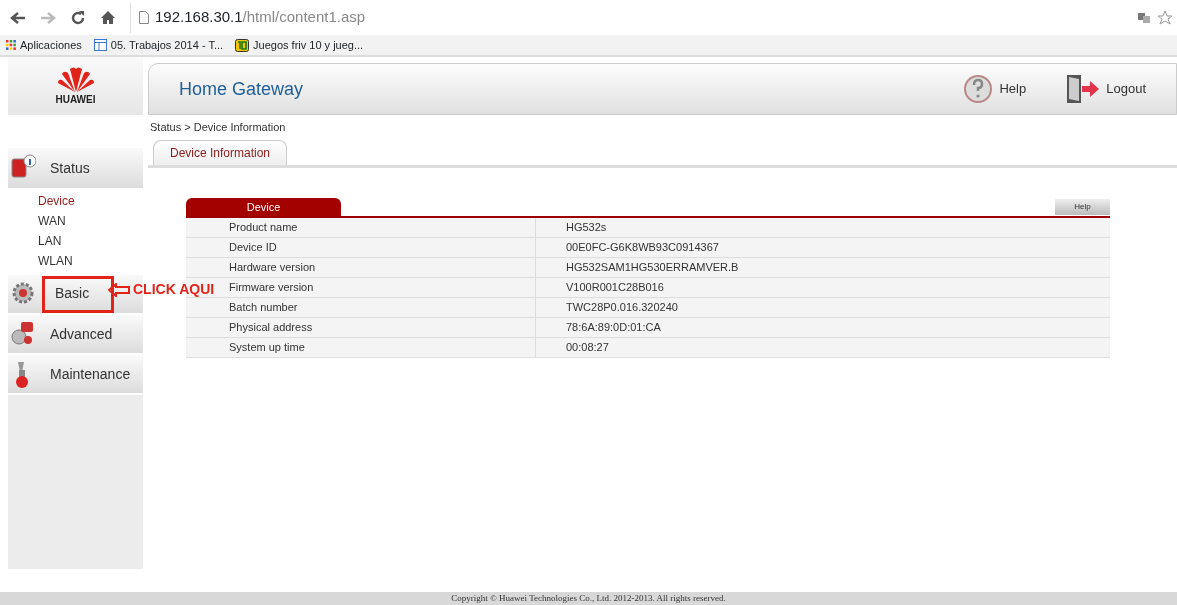  Describe the element at coordinates (1144, 17) in the screenshot. I see `translate-icon` at that location.